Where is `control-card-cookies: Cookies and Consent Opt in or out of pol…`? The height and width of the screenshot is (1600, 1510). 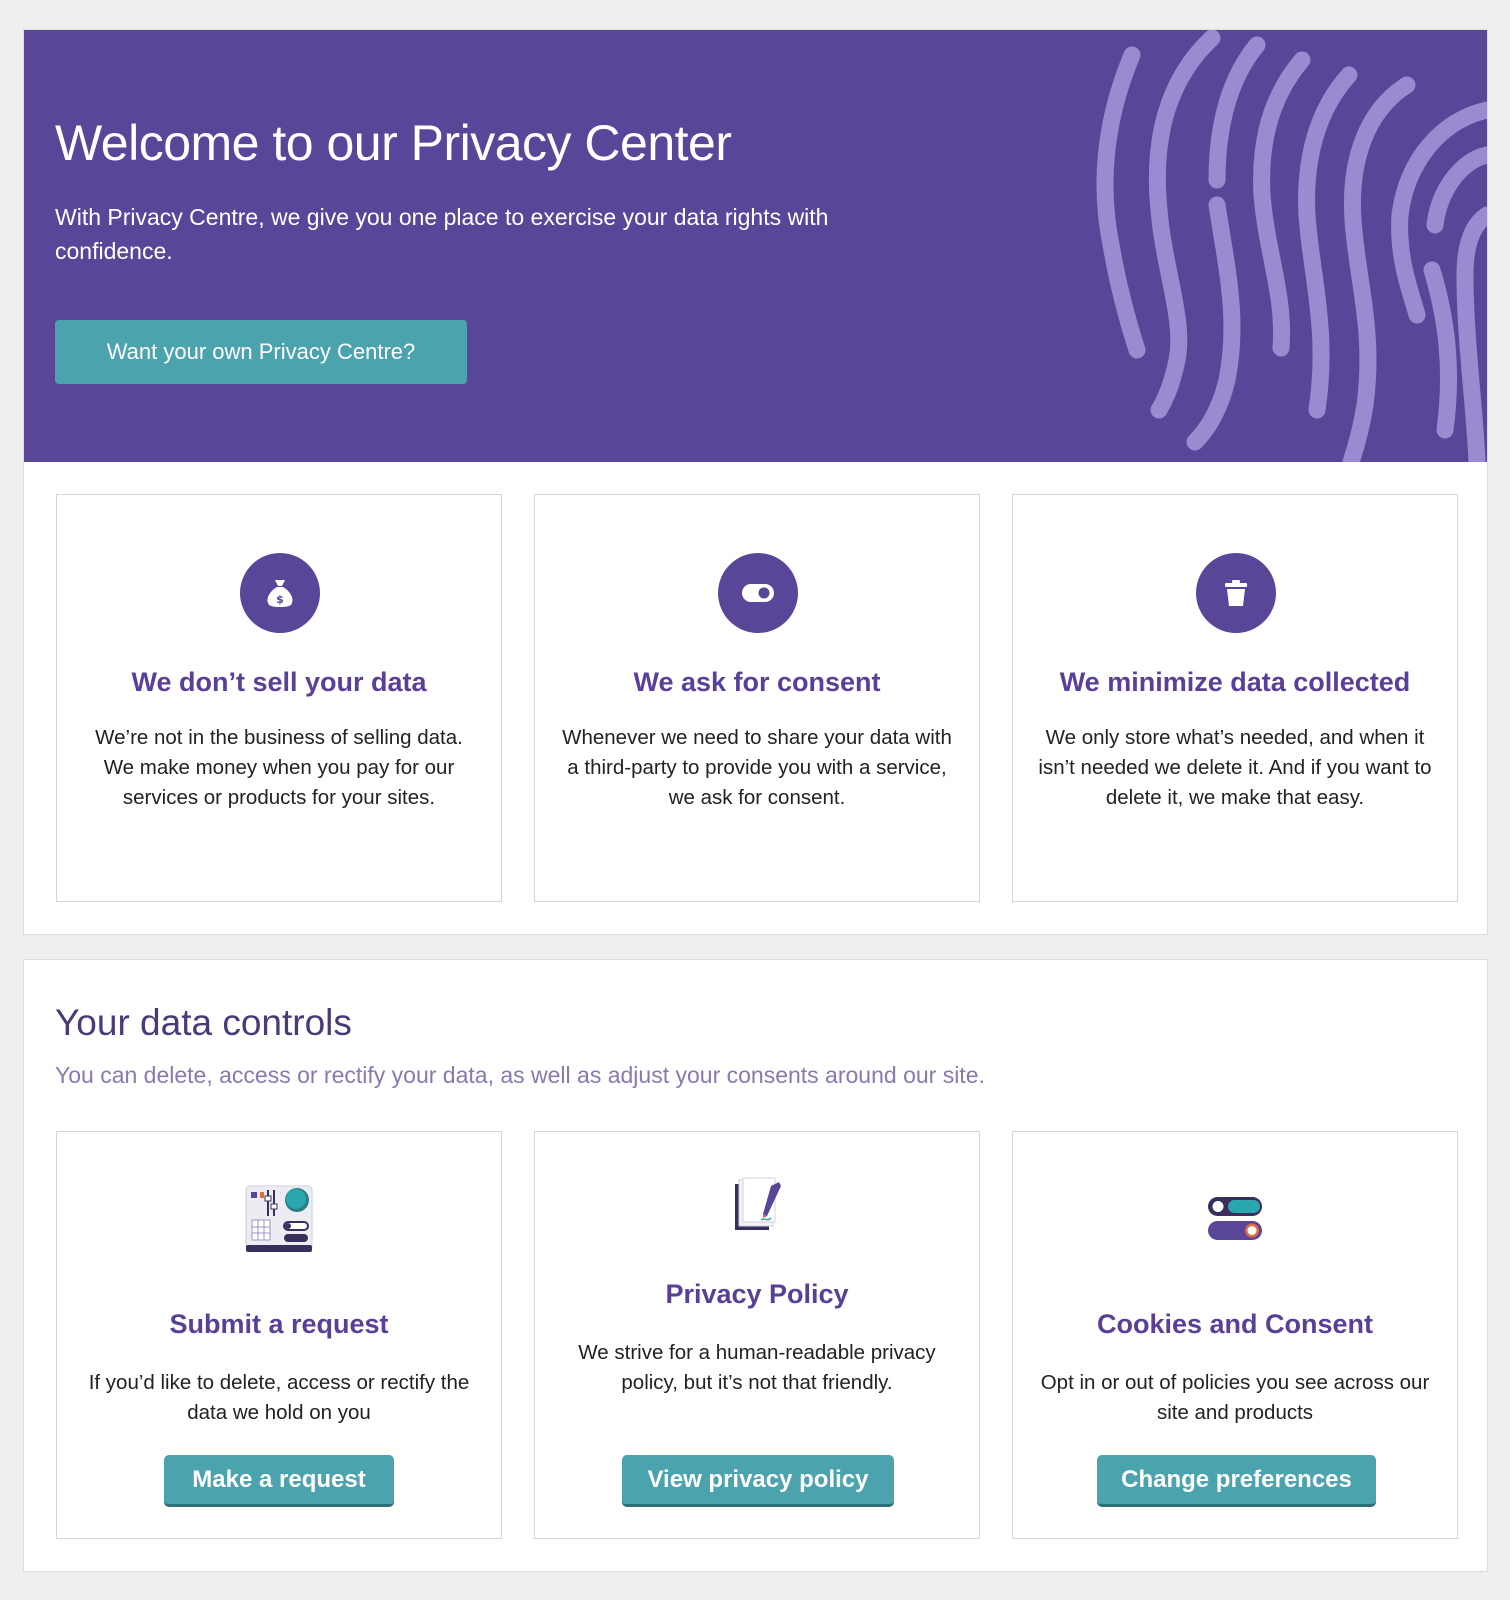
control-card-cookies: Cookies and Consent Opt in or out of pol… is located at coordinates (1235, 1335).